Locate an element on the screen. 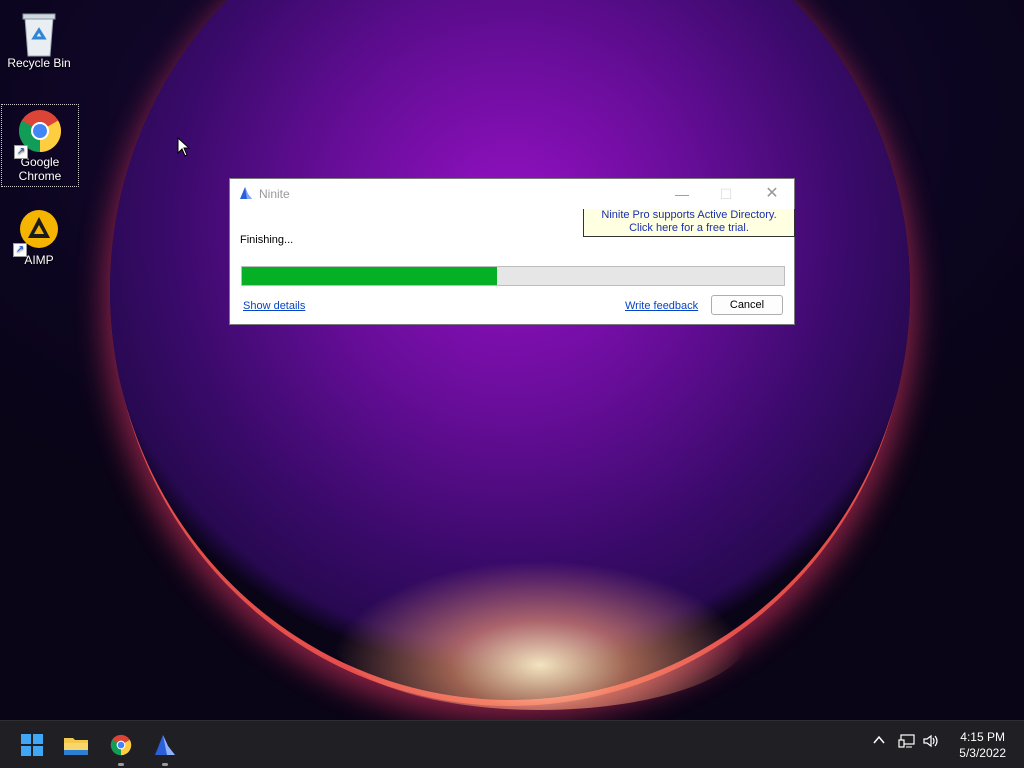  close-button: ✕ is located at coordinates (772, 194).